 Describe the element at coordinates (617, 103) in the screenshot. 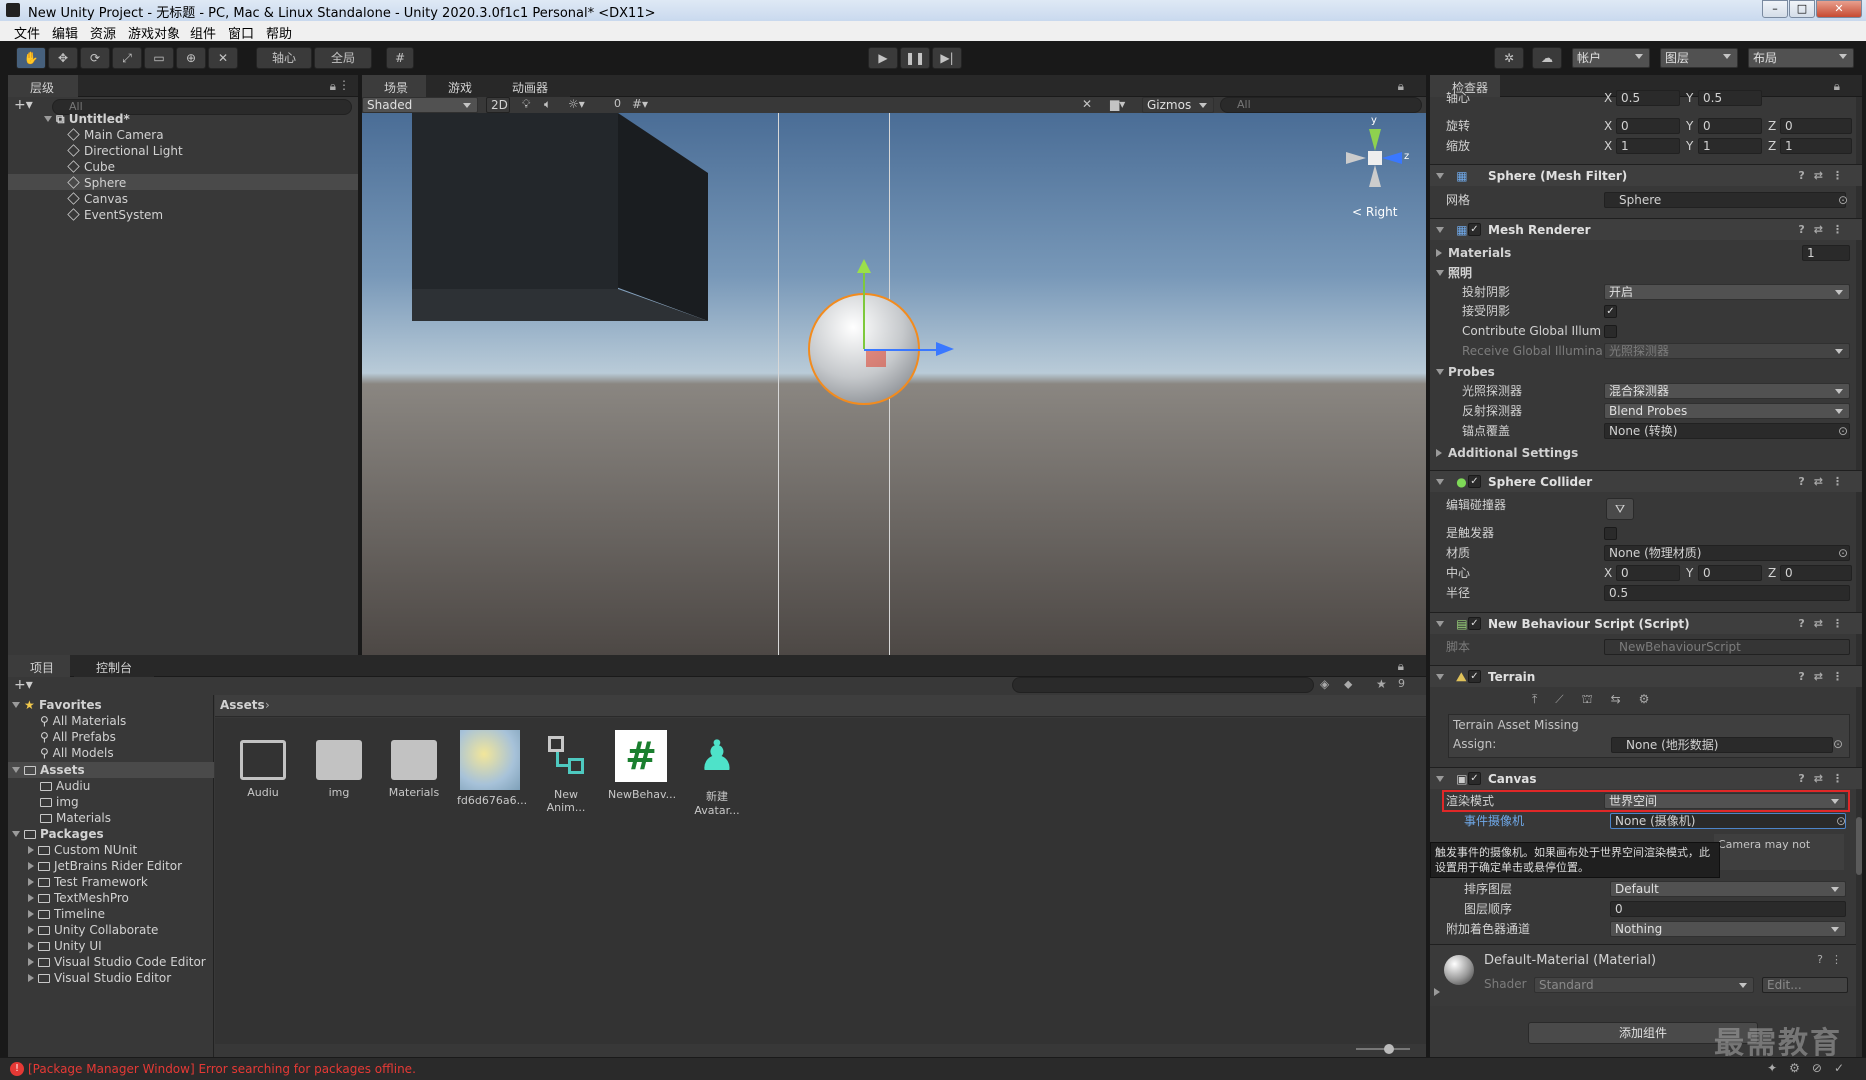

I see `hidden-count: 0` at that location.